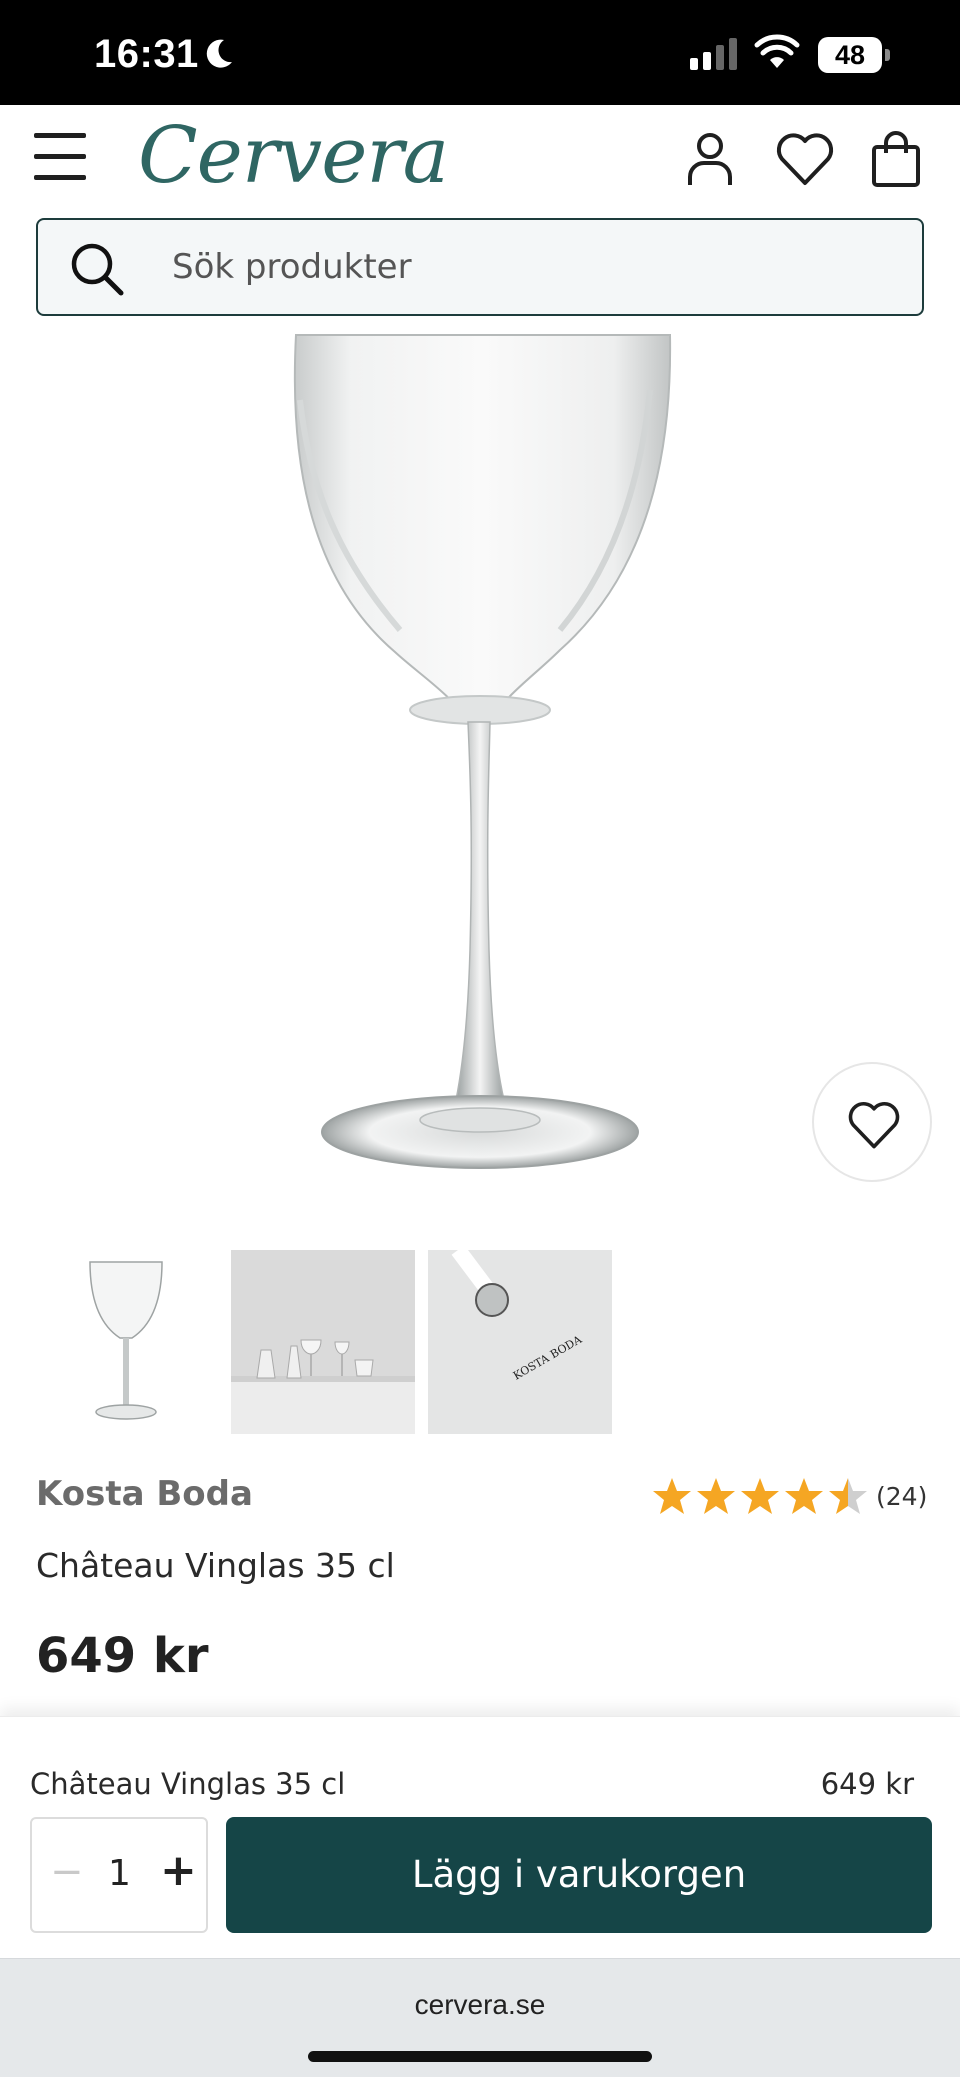 This screenshot has height=2077, width=960. I want to click on quantity-stepper: − 1 +, so click(119, 1875).